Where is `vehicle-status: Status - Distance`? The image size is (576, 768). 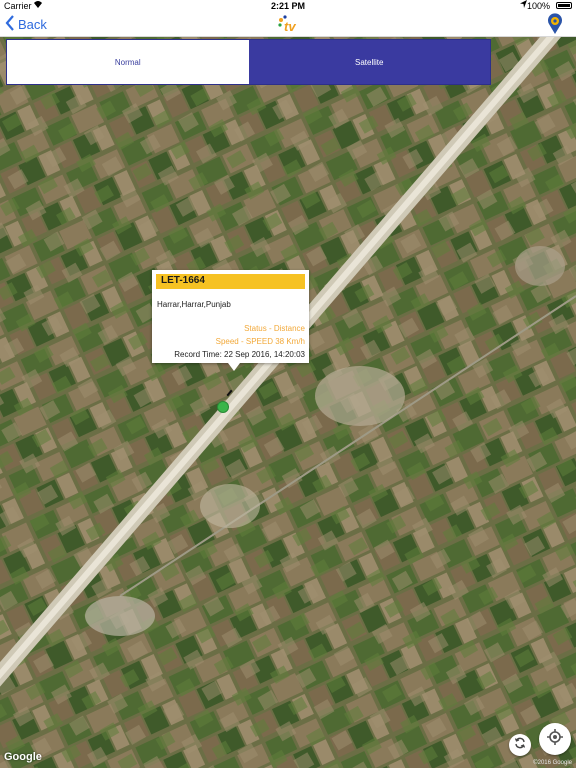
vehicle-status: Status - Distance is located at coordinates (274, 328).